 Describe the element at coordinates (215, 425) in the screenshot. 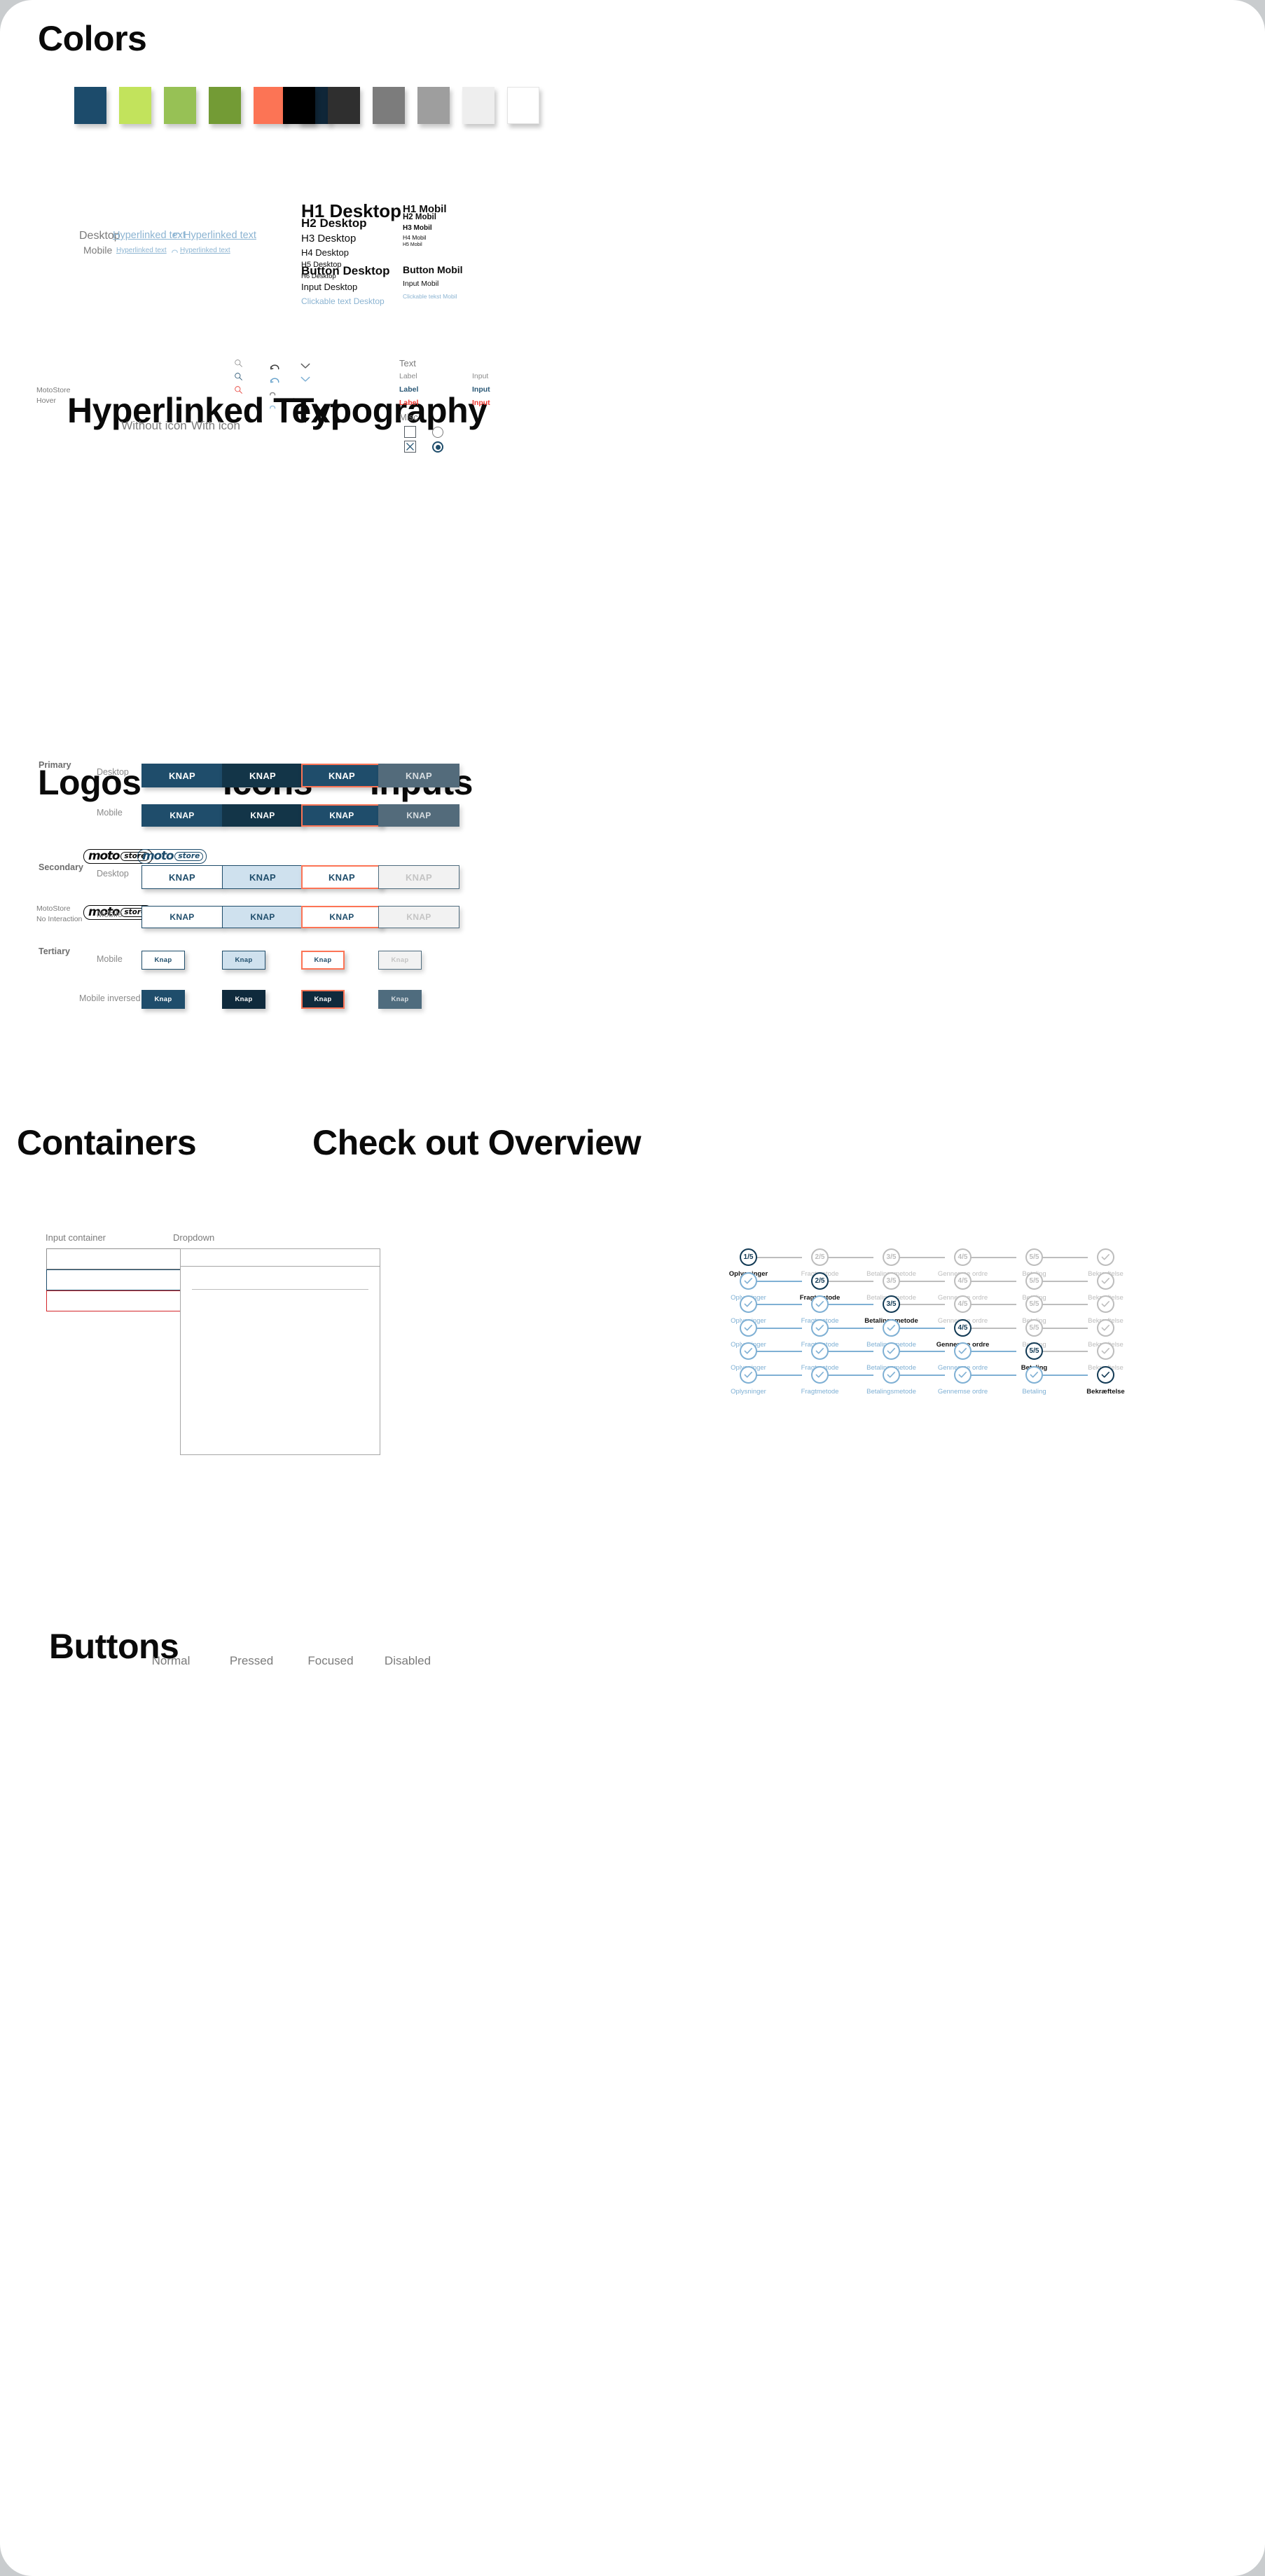

I see `hyperlink-col-with-icon: With icon` at that location.